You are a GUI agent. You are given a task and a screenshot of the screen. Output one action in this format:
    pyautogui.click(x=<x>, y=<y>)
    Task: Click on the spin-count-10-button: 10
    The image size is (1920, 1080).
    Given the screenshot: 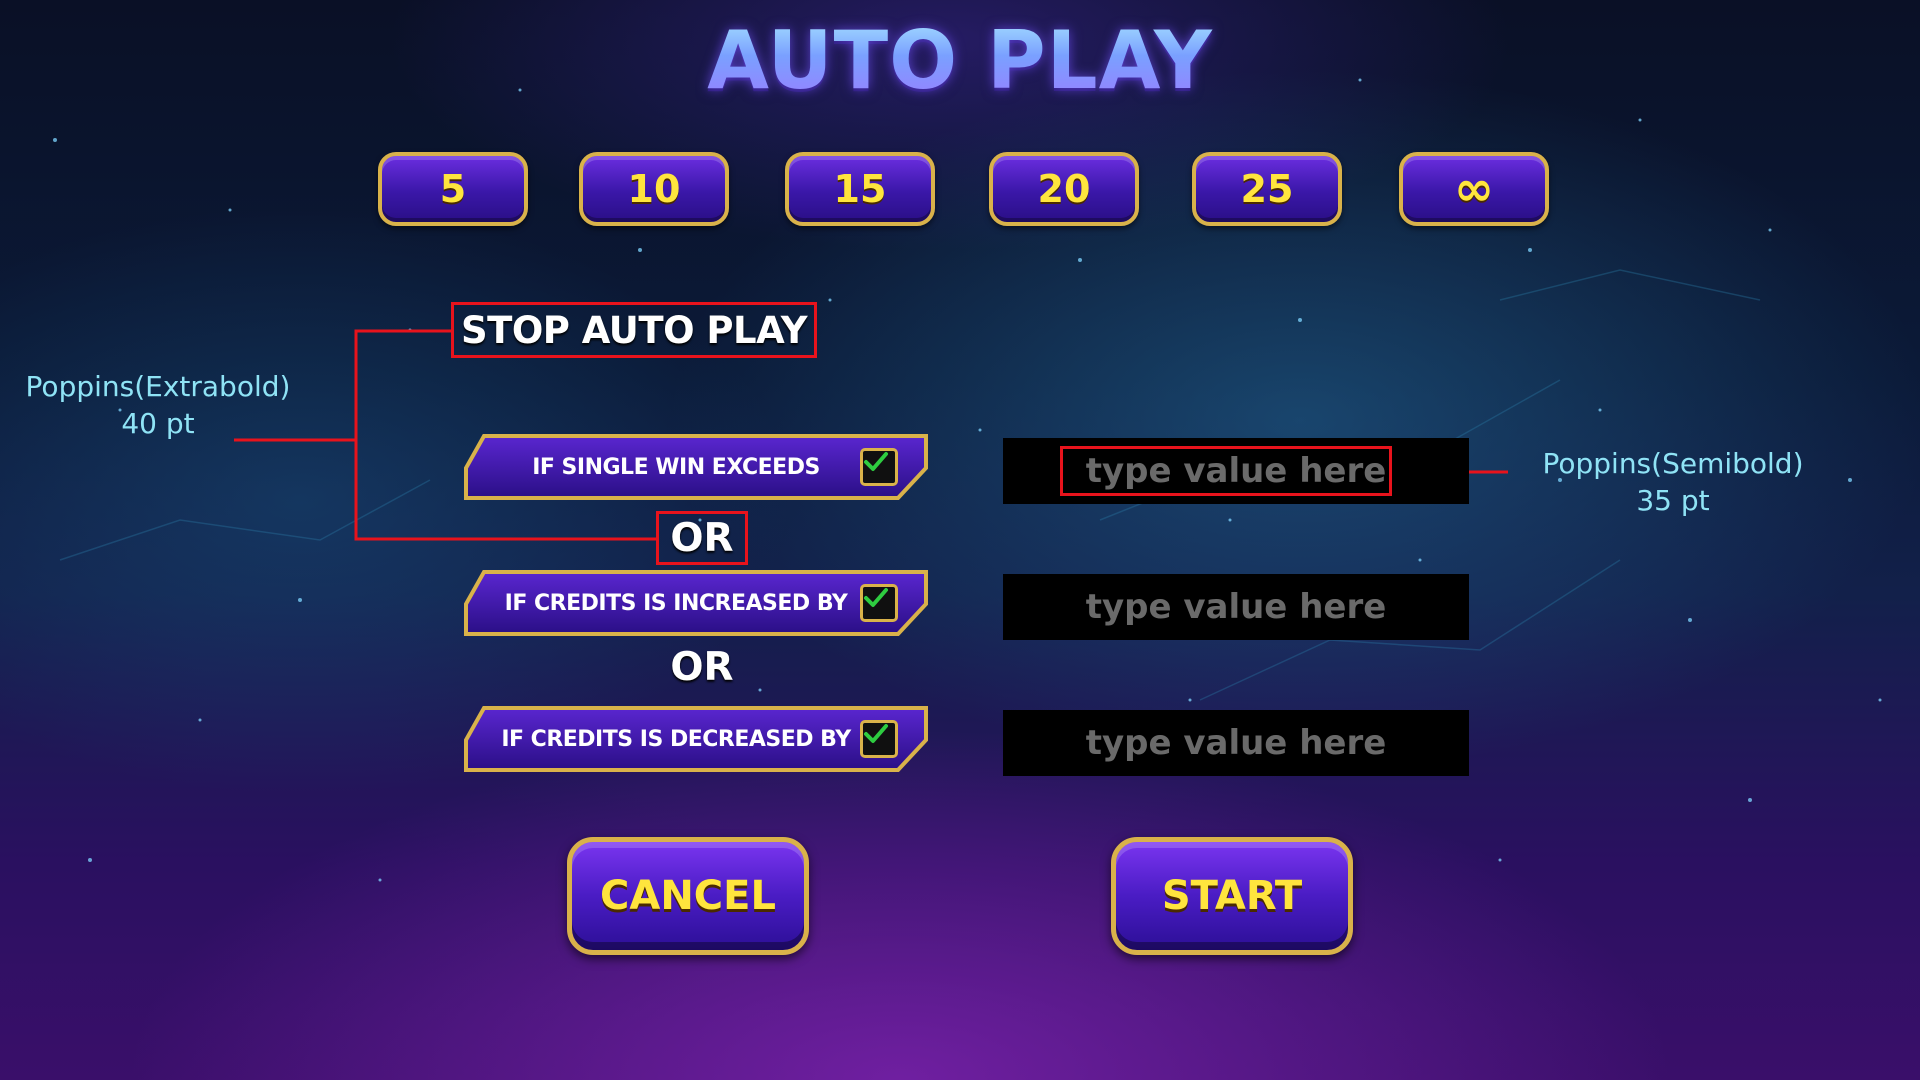 What is the action you would take?
    pyautogui.click(x=654, y=189)
    